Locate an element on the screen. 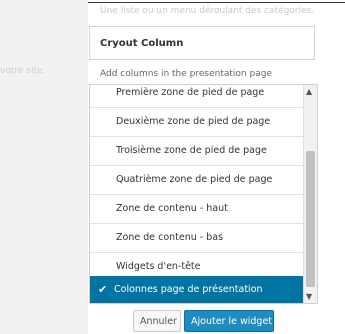 Image resolution: width=345 pixels, height=334 pixels. cancel-button: Annuler is located at coordinates (157, 321).